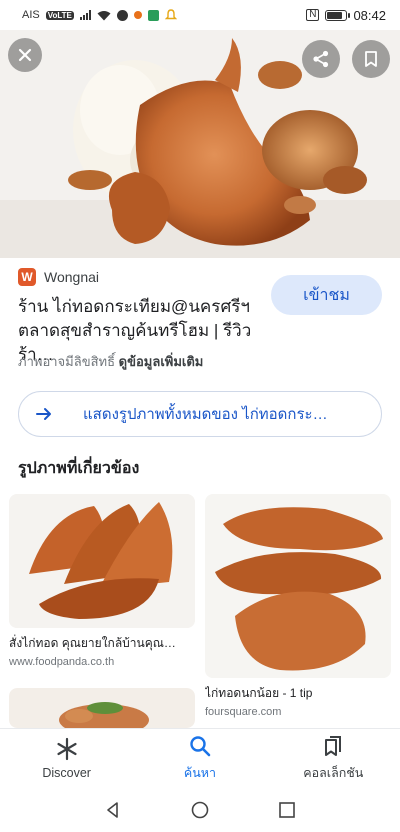  I want to click on recents-square-icon, so click(287, 810).